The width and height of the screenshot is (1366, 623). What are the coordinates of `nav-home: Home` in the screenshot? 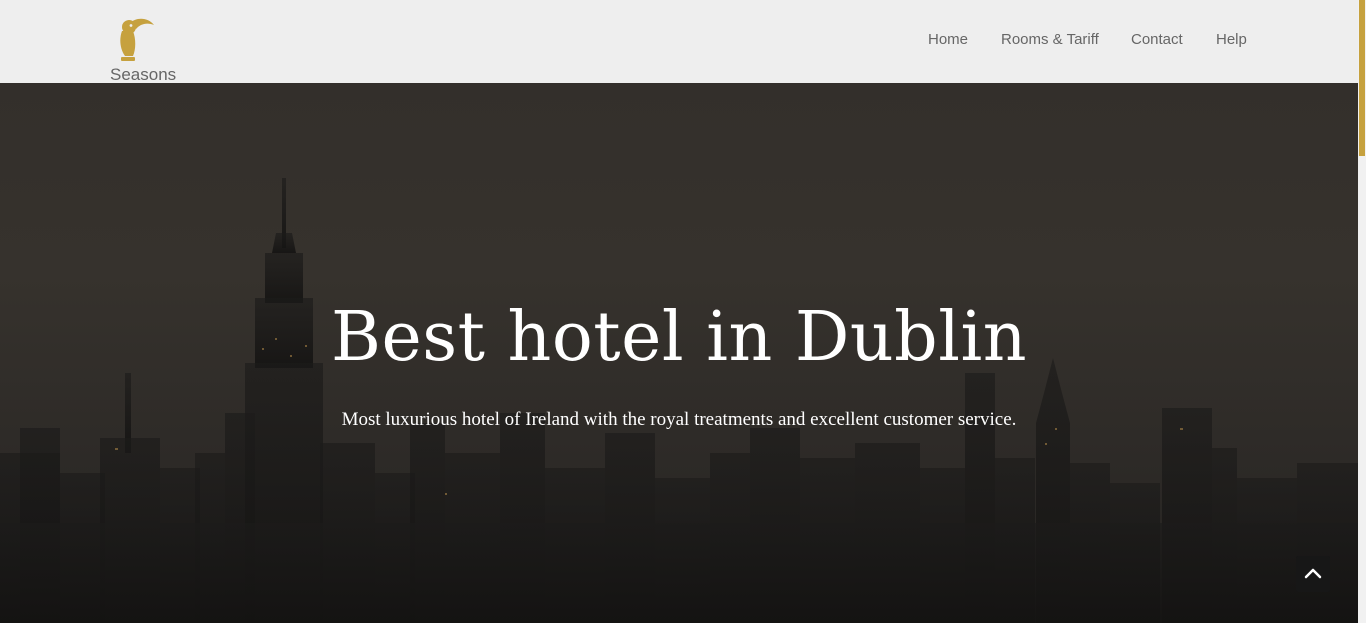 It's located at (948, 39).